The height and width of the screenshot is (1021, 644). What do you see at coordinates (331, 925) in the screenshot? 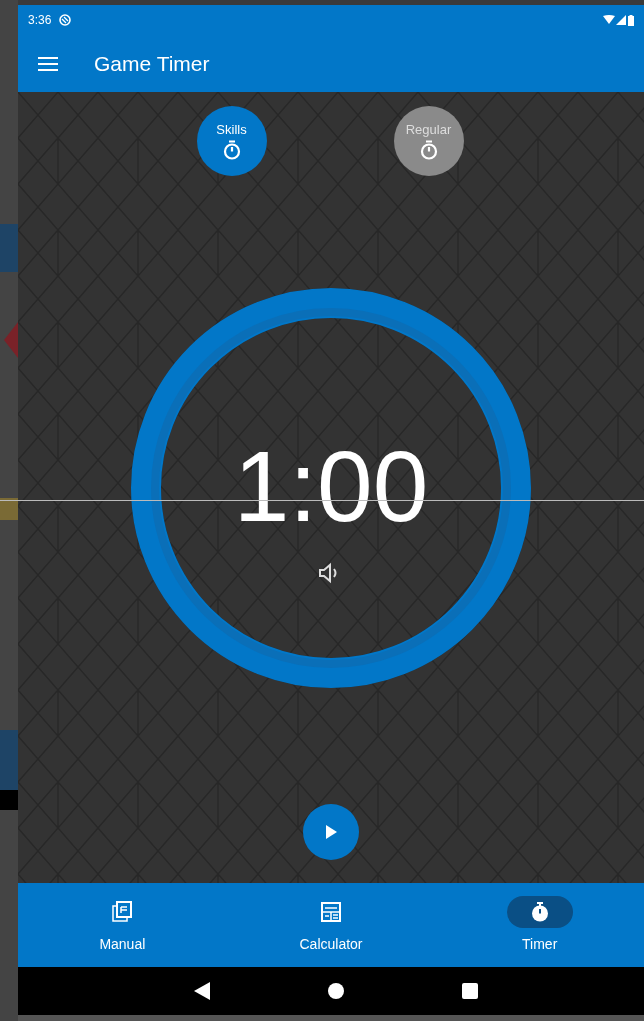
I see `nav-tab: Calculator` at bounding box center [331, 925].